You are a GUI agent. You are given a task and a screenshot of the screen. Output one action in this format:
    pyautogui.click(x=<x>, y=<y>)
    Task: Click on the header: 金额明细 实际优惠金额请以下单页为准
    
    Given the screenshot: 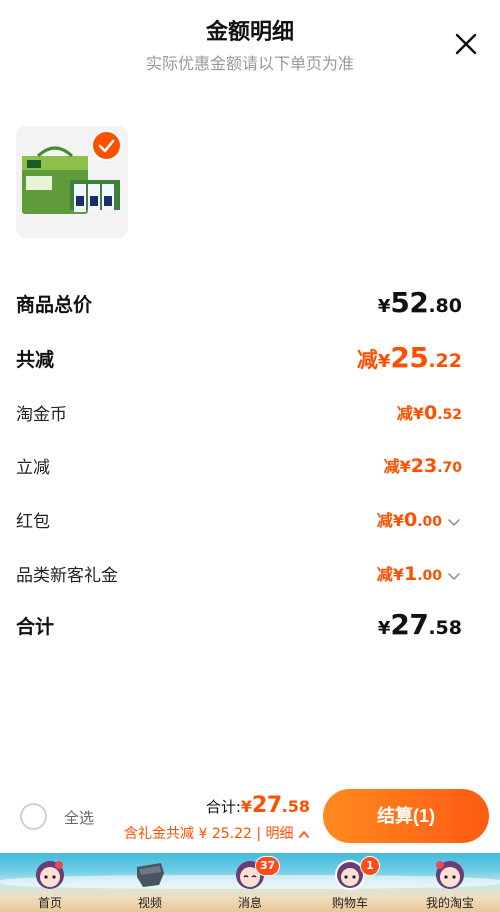 What is the action you would take?
    pyautogui.click(x=250, y=40)
    